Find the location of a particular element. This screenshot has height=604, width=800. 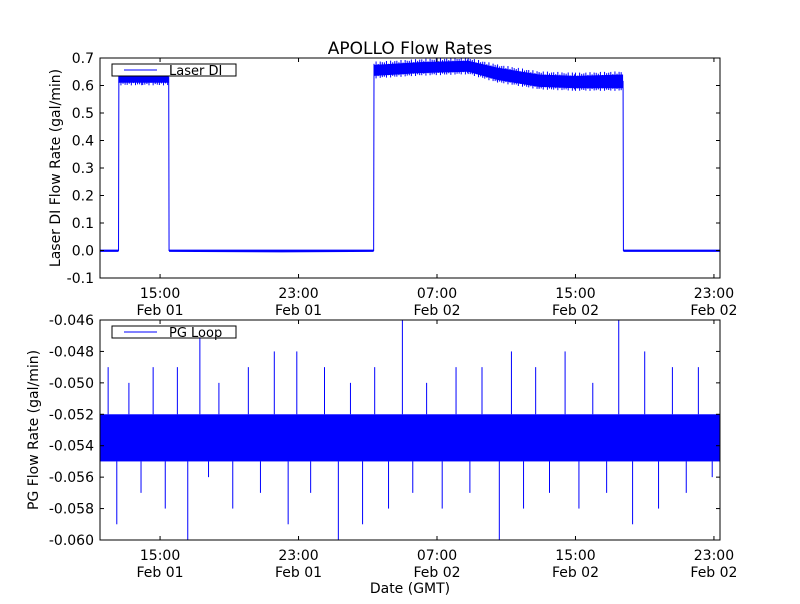

y-tick-label: 0.2 is located at coordinates (83, 197).